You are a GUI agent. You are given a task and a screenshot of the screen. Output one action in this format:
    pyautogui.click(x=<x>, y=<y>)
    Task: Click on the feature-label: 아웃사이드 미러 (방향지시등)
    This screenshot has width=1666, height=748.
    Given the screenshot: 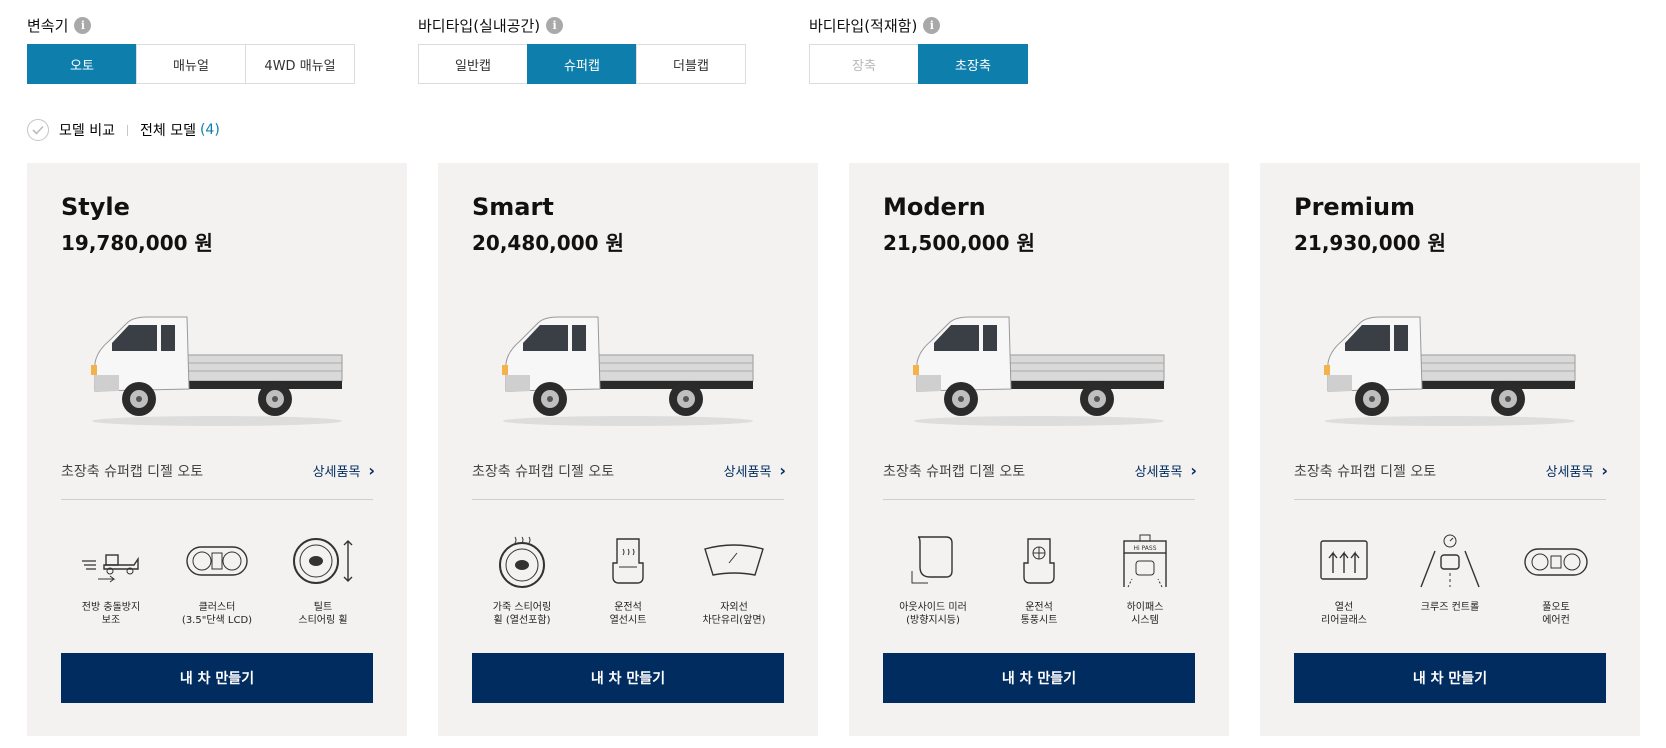 What is the action you would take?
    pyautogui.click(x=933, y=614)
    